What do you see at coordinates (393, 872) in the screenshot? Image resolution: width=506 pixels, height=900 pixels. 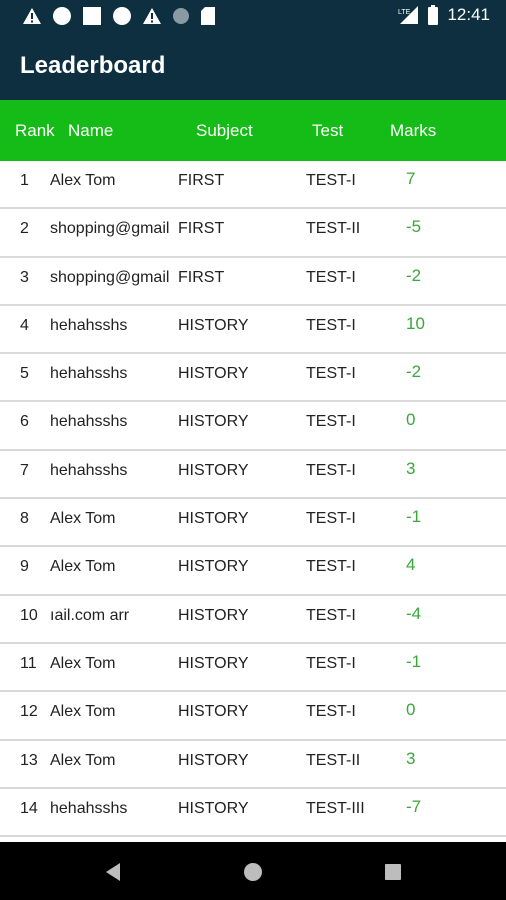 I see `recents-icon` at bounding box center [393, 872].